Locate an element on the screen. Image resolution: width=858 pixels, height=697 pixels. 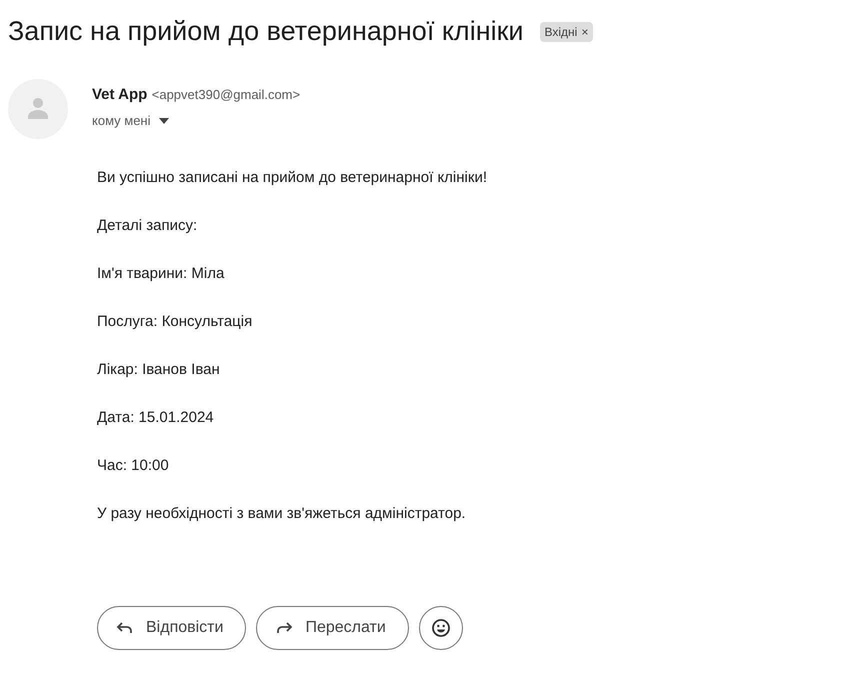
recipient-dropdown: кому мені is located at coordinates (130, 121).